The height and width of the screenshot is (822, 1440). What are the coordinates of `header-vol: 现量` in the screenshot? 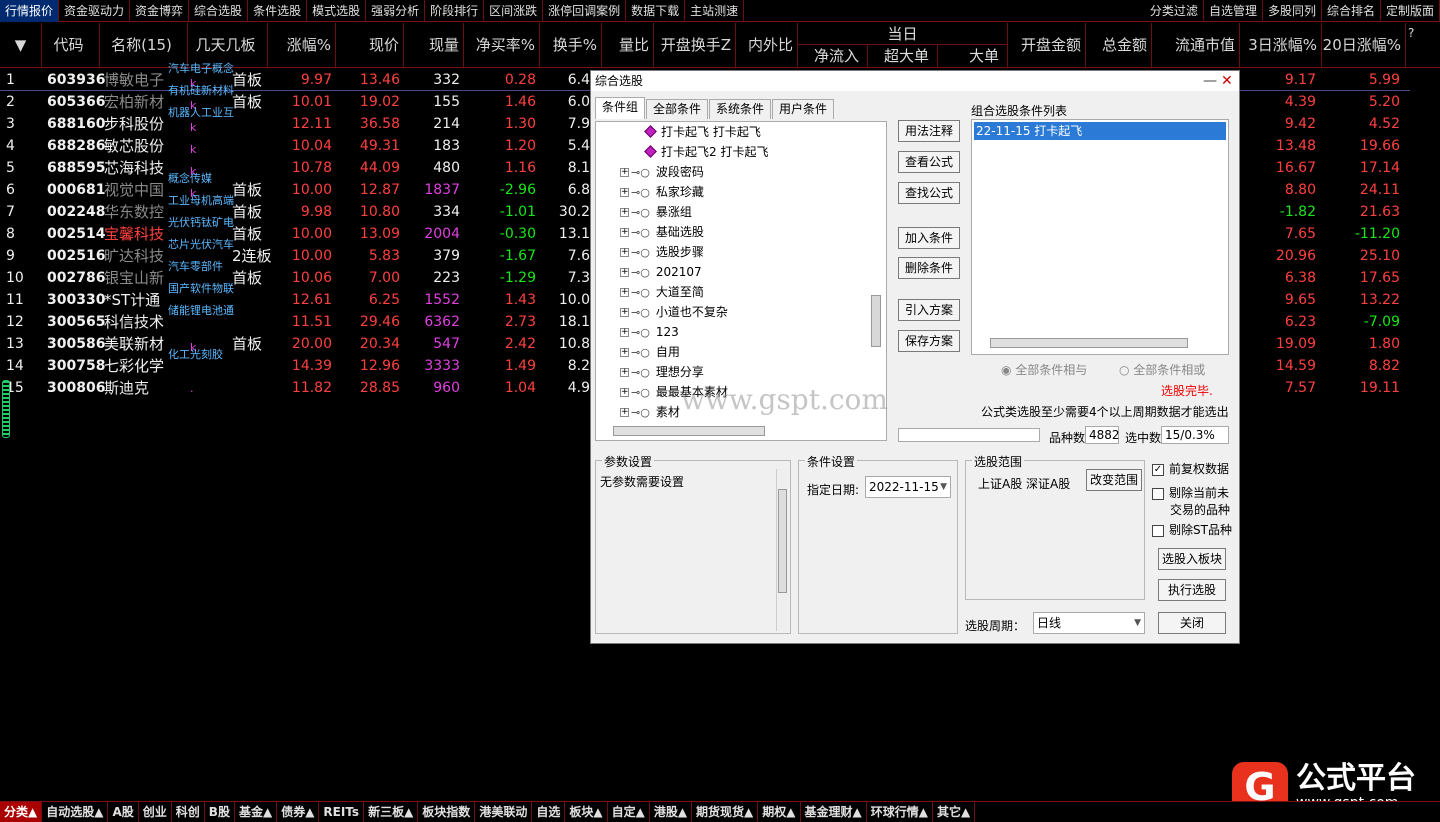 It's located at (434, 45).